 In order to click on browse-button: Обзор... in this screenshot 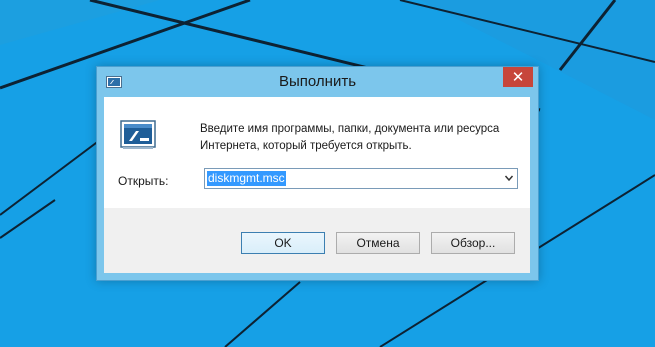, I will do `click(473, 243)`.